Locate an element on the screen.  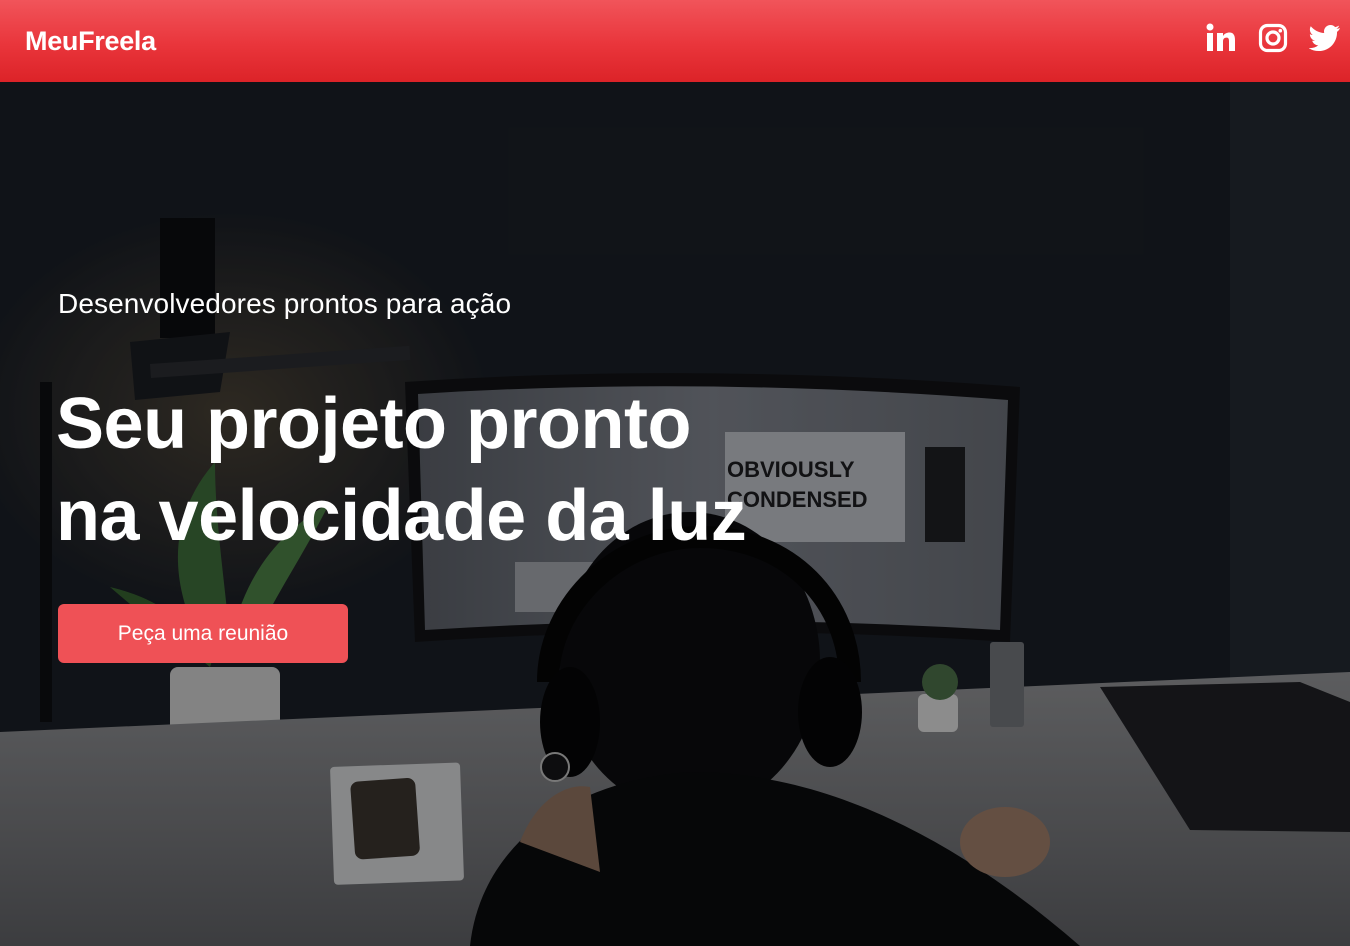
social-links is located at coordinates (1273, 38).